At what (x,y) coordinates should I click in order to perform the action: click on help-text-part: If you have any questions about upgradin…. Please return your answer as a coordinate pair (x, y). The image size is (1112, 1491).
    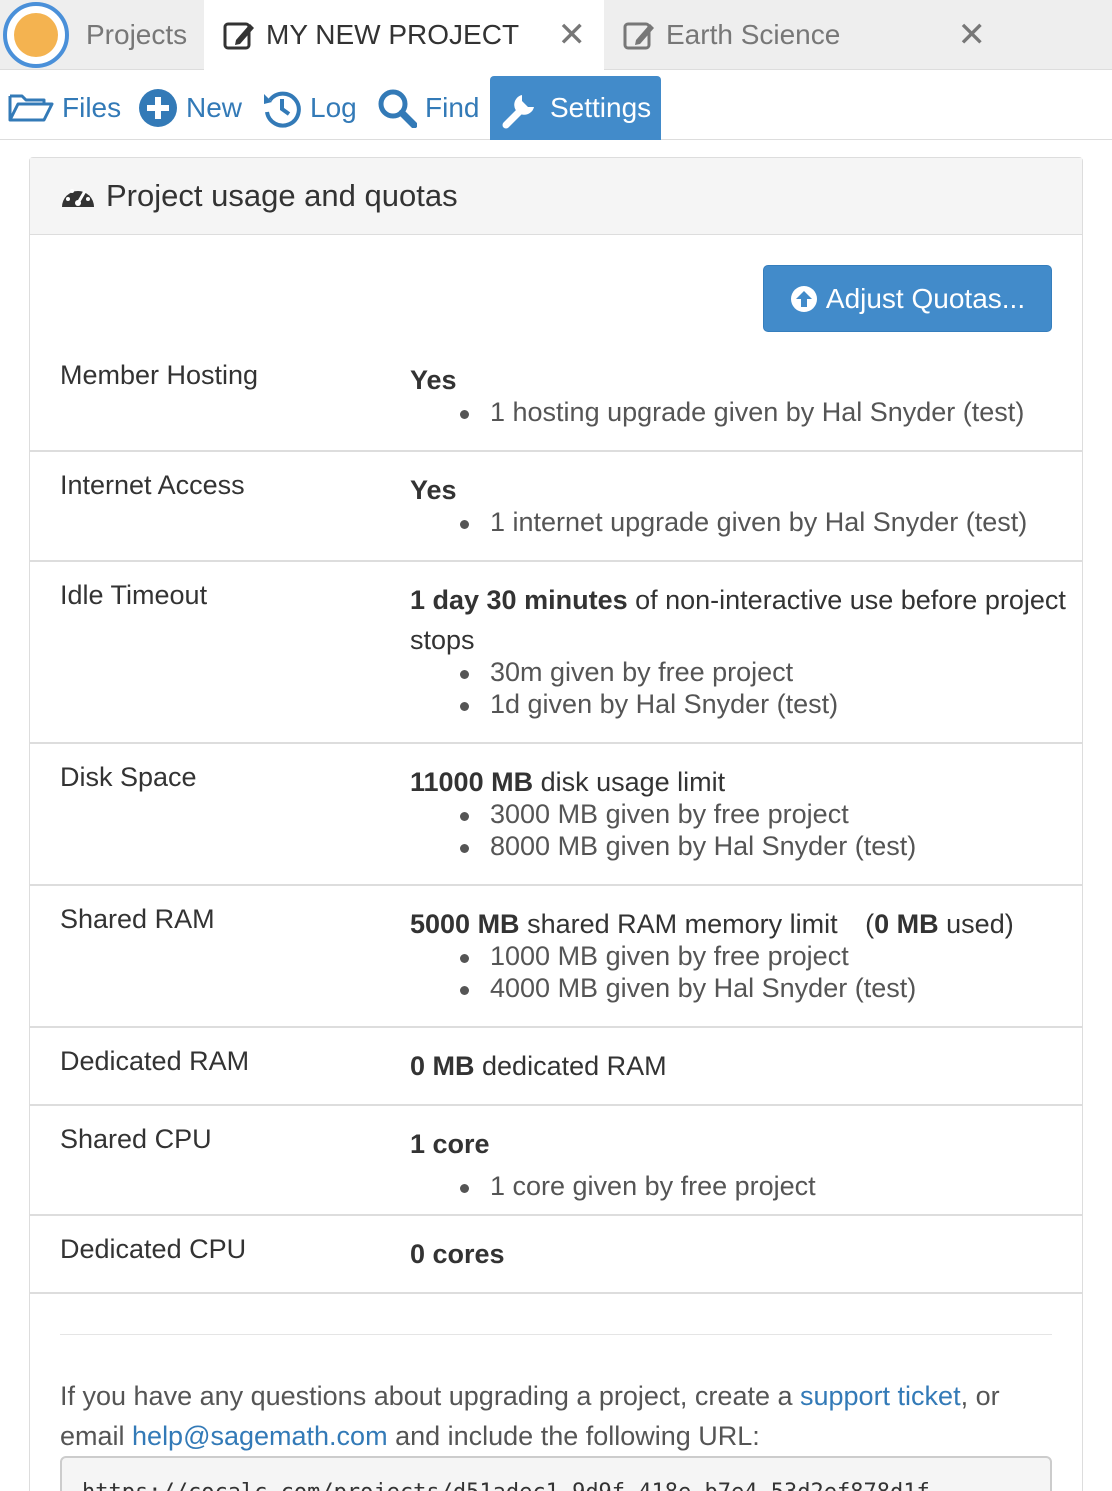
    Looking at the image, I should click on (430, 1396).